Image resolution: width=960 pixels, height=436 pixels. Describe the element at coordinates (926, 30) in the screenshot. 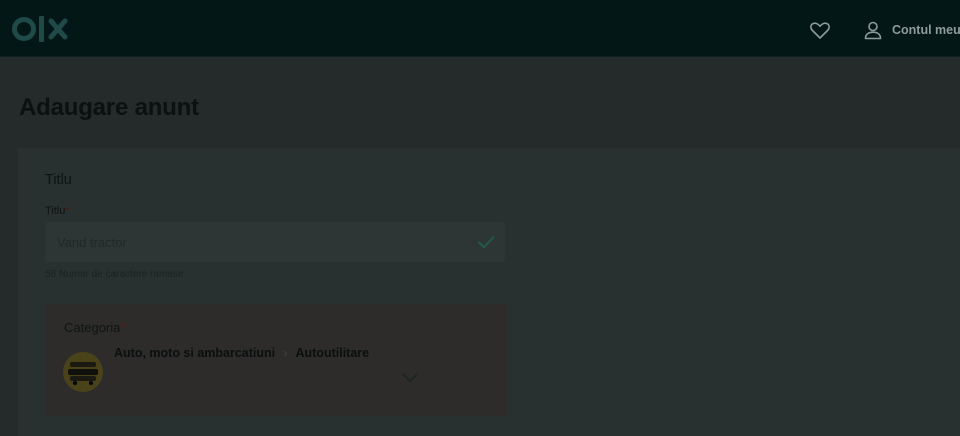

I see `account-label: Contul meu` at that location.